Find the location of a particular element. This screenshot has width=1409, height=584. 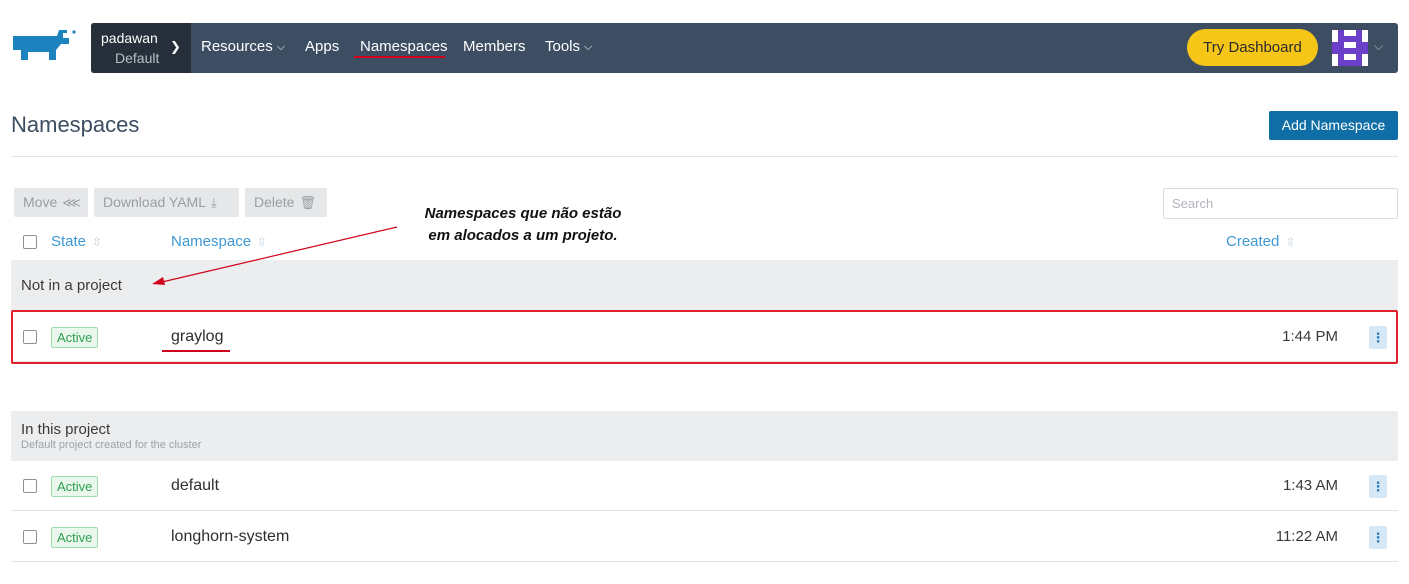

group-title: In this project is located at coordinates (66, 429).